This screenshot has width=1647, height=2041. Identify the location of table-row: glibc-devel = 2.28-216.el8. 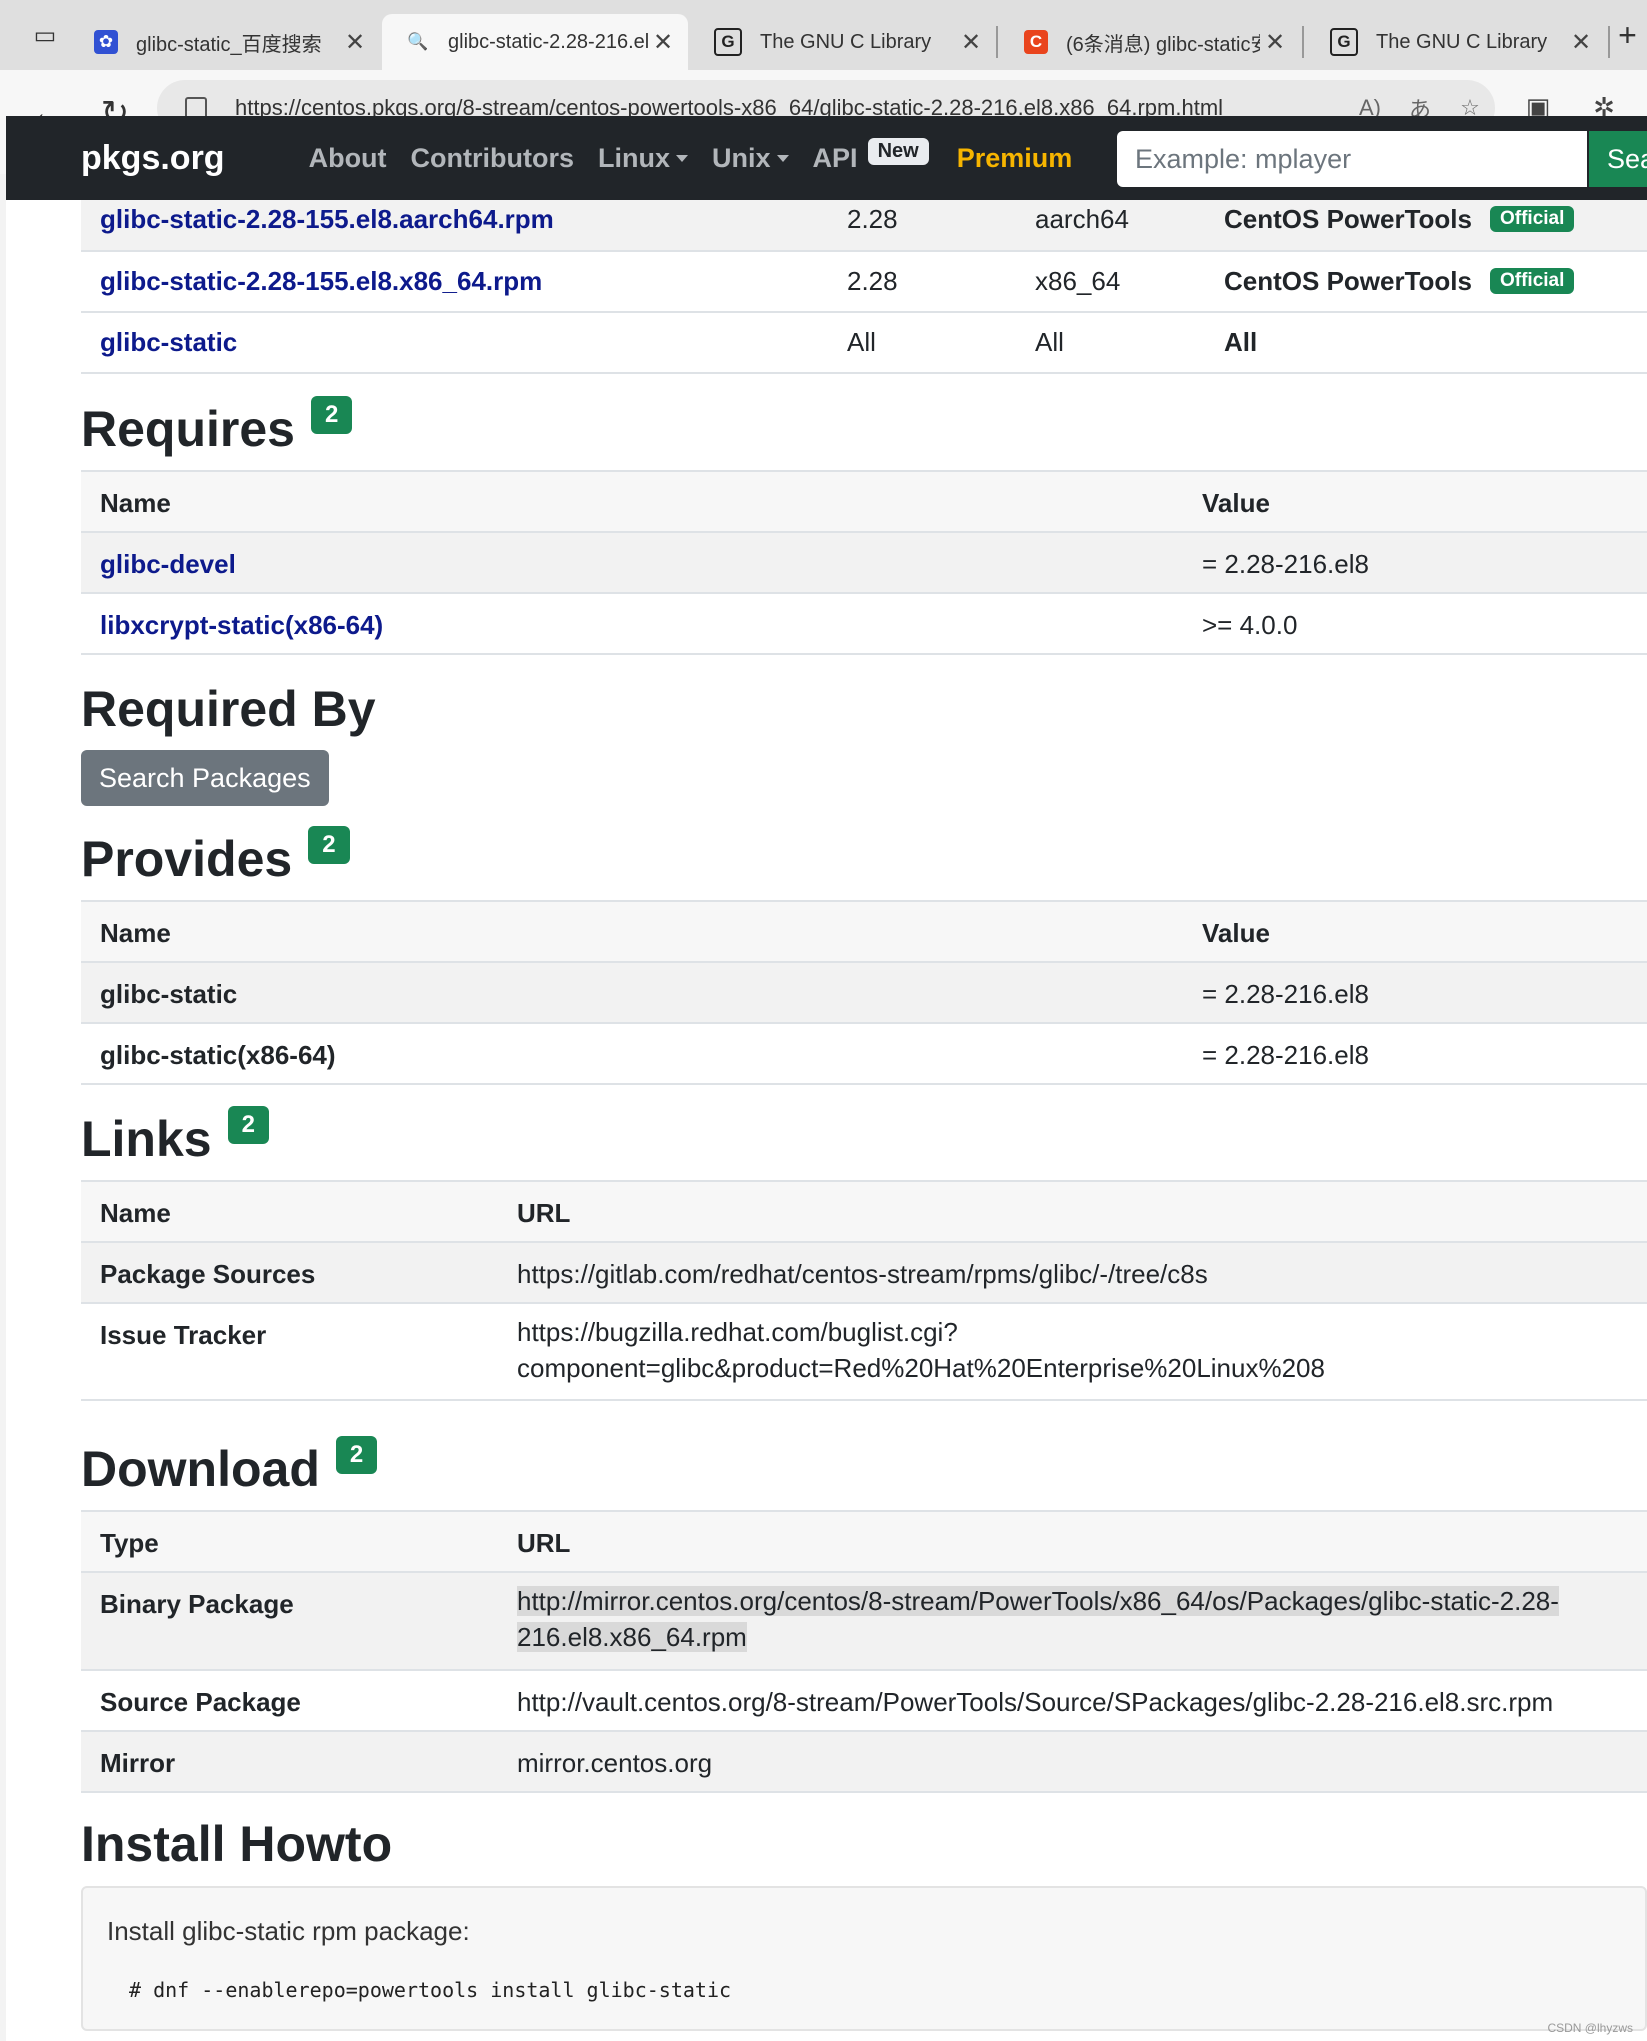
(864, 563).